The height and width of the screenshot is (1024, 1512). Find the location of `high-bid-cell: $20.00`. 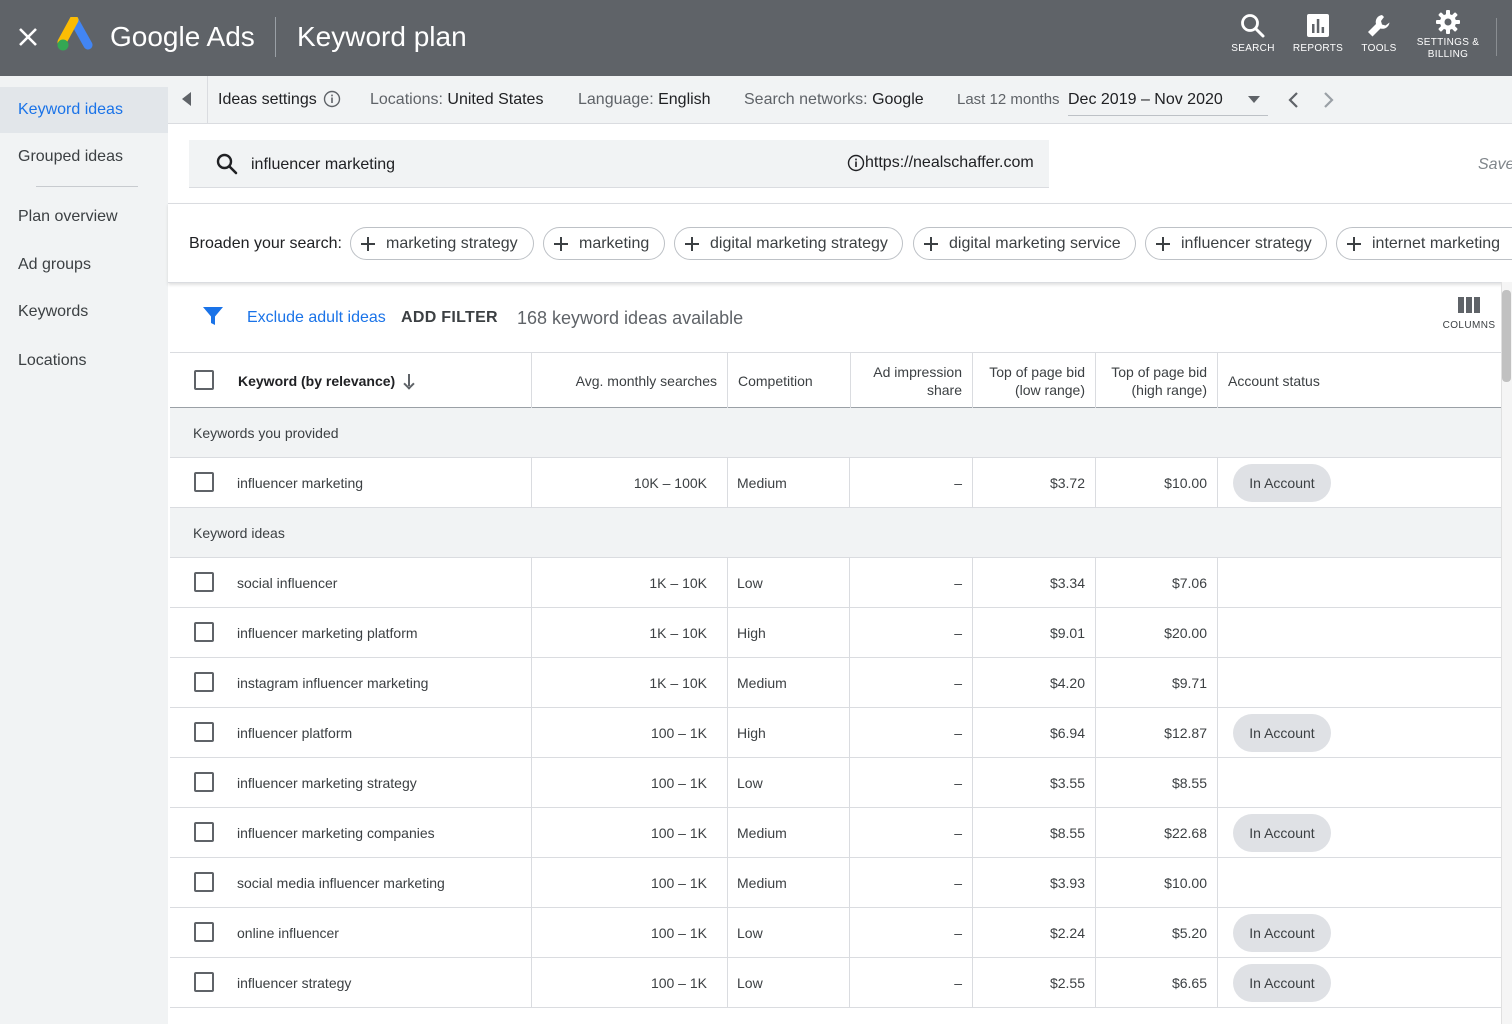

high-bid-cell: $20.00 is located at coordinates (1185, 633).